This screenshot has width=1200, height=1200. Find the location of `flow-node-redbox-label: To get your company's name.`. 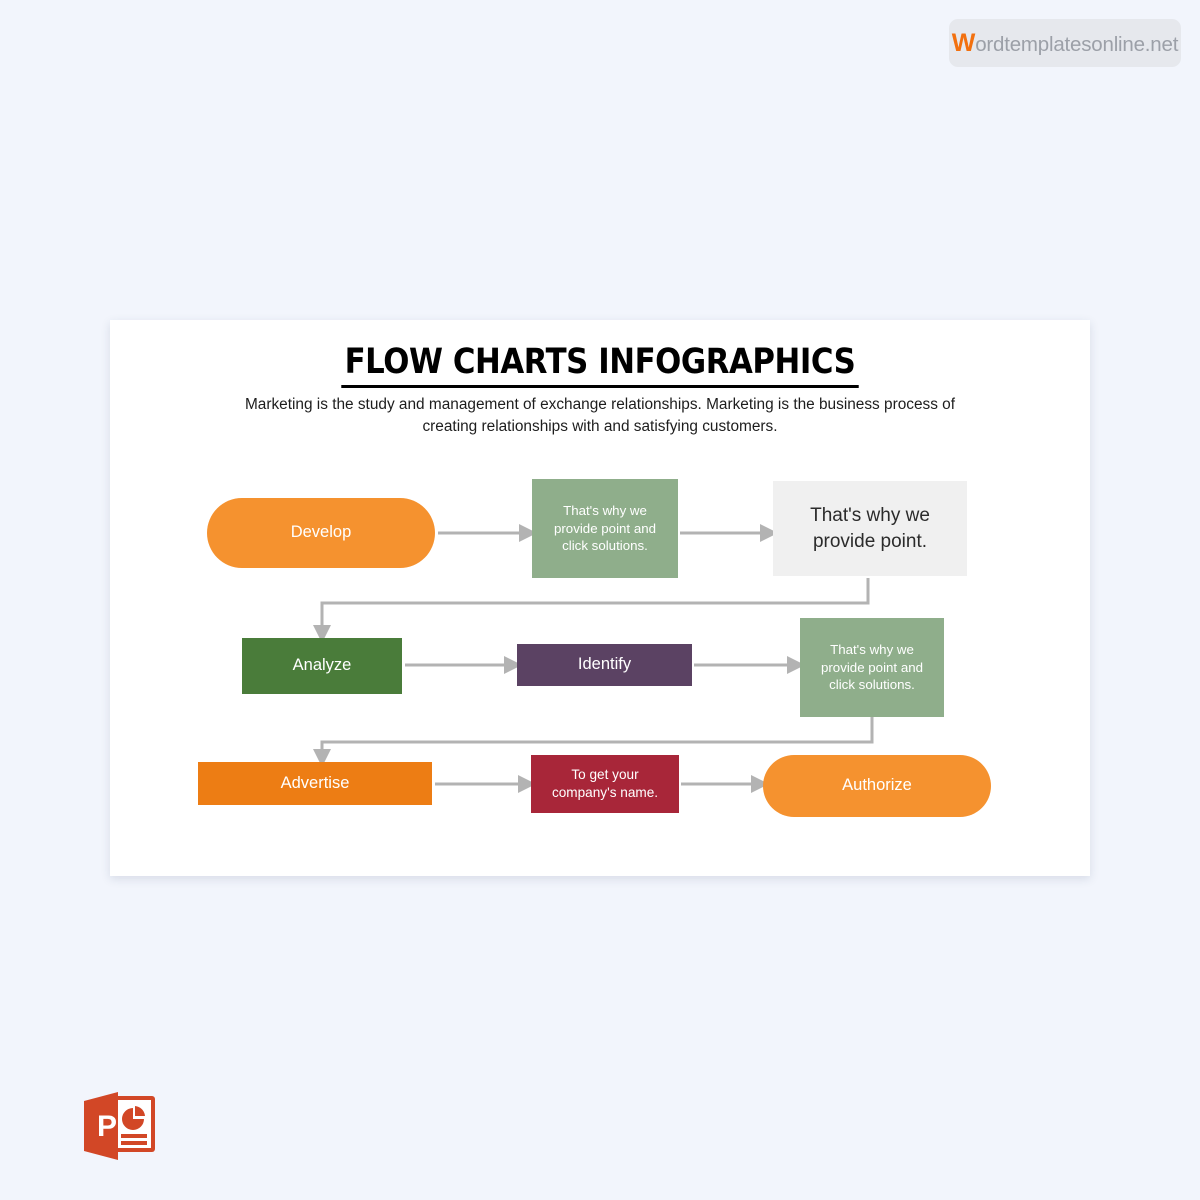

flow-node-redbox-label: To get your company's name. is located at coordinates (605, 783).